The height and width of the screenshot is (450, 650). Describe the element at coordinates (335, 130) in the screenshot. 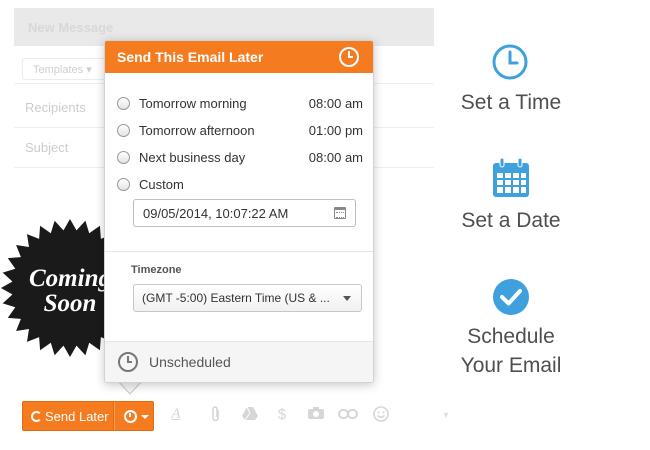

I see `option-time: 01:00 pm` at that location.